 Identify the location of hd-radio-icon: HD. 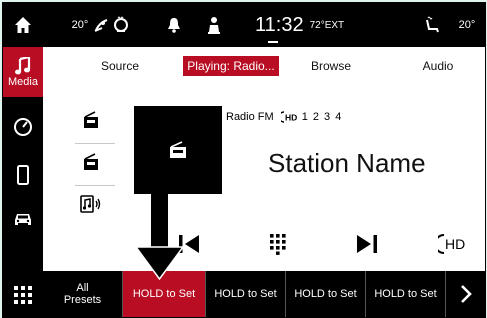
(288, 117).